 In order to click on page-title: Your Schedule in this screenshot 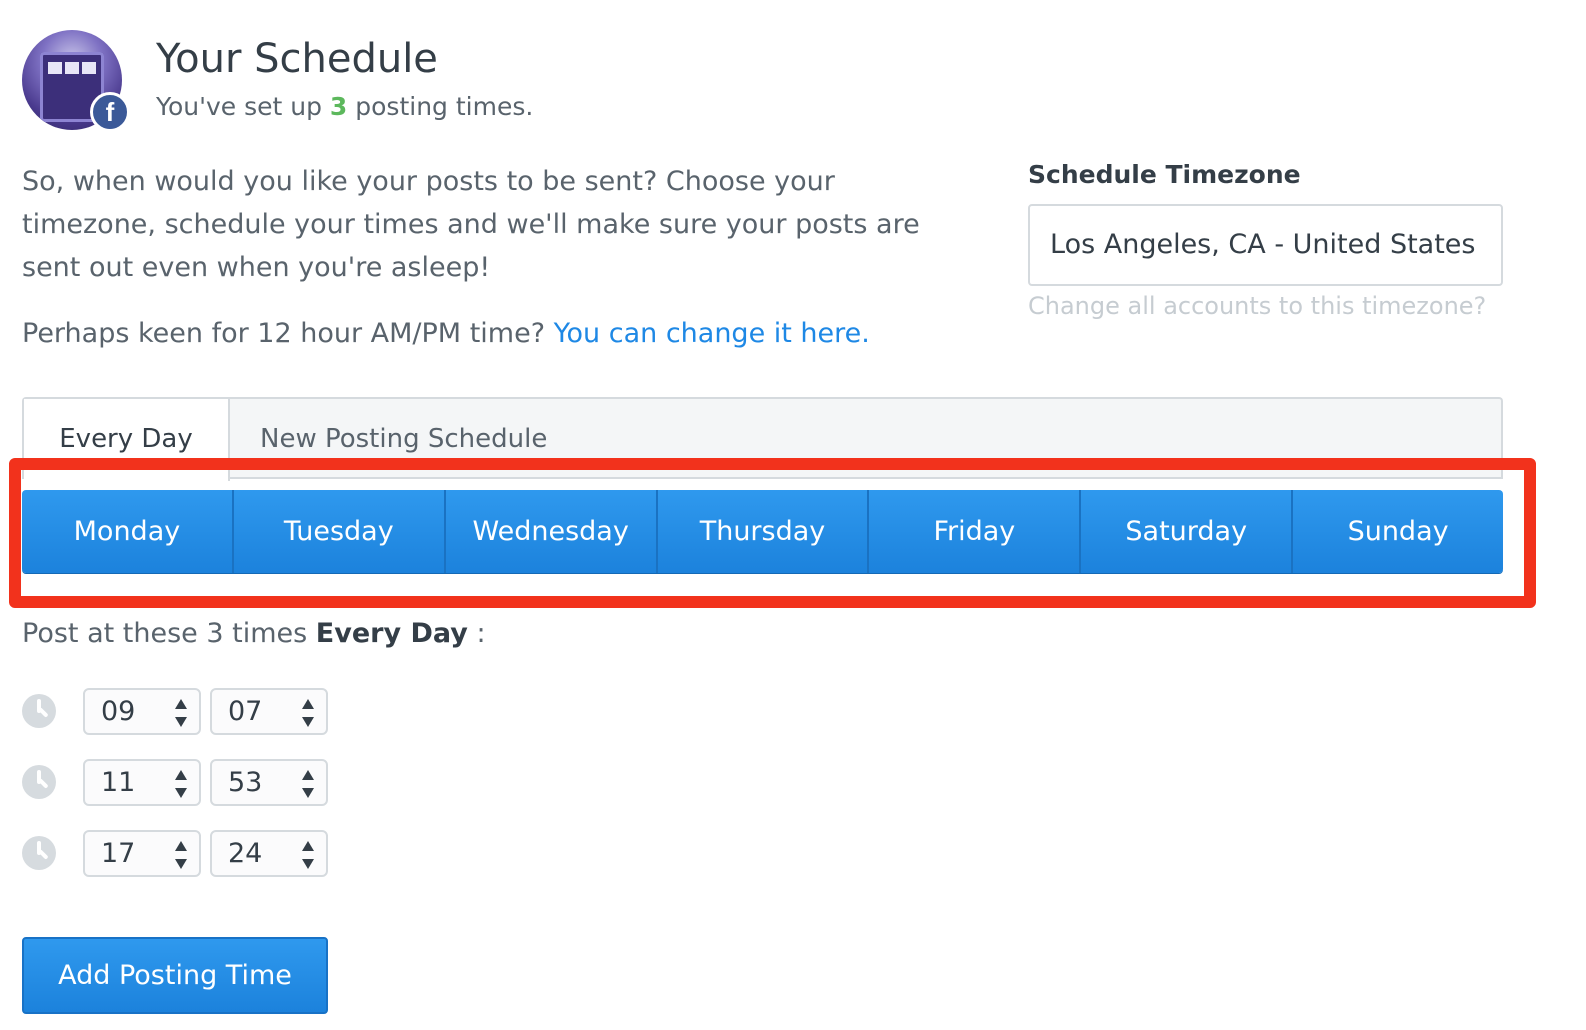, I will do `click(297, 59)`.